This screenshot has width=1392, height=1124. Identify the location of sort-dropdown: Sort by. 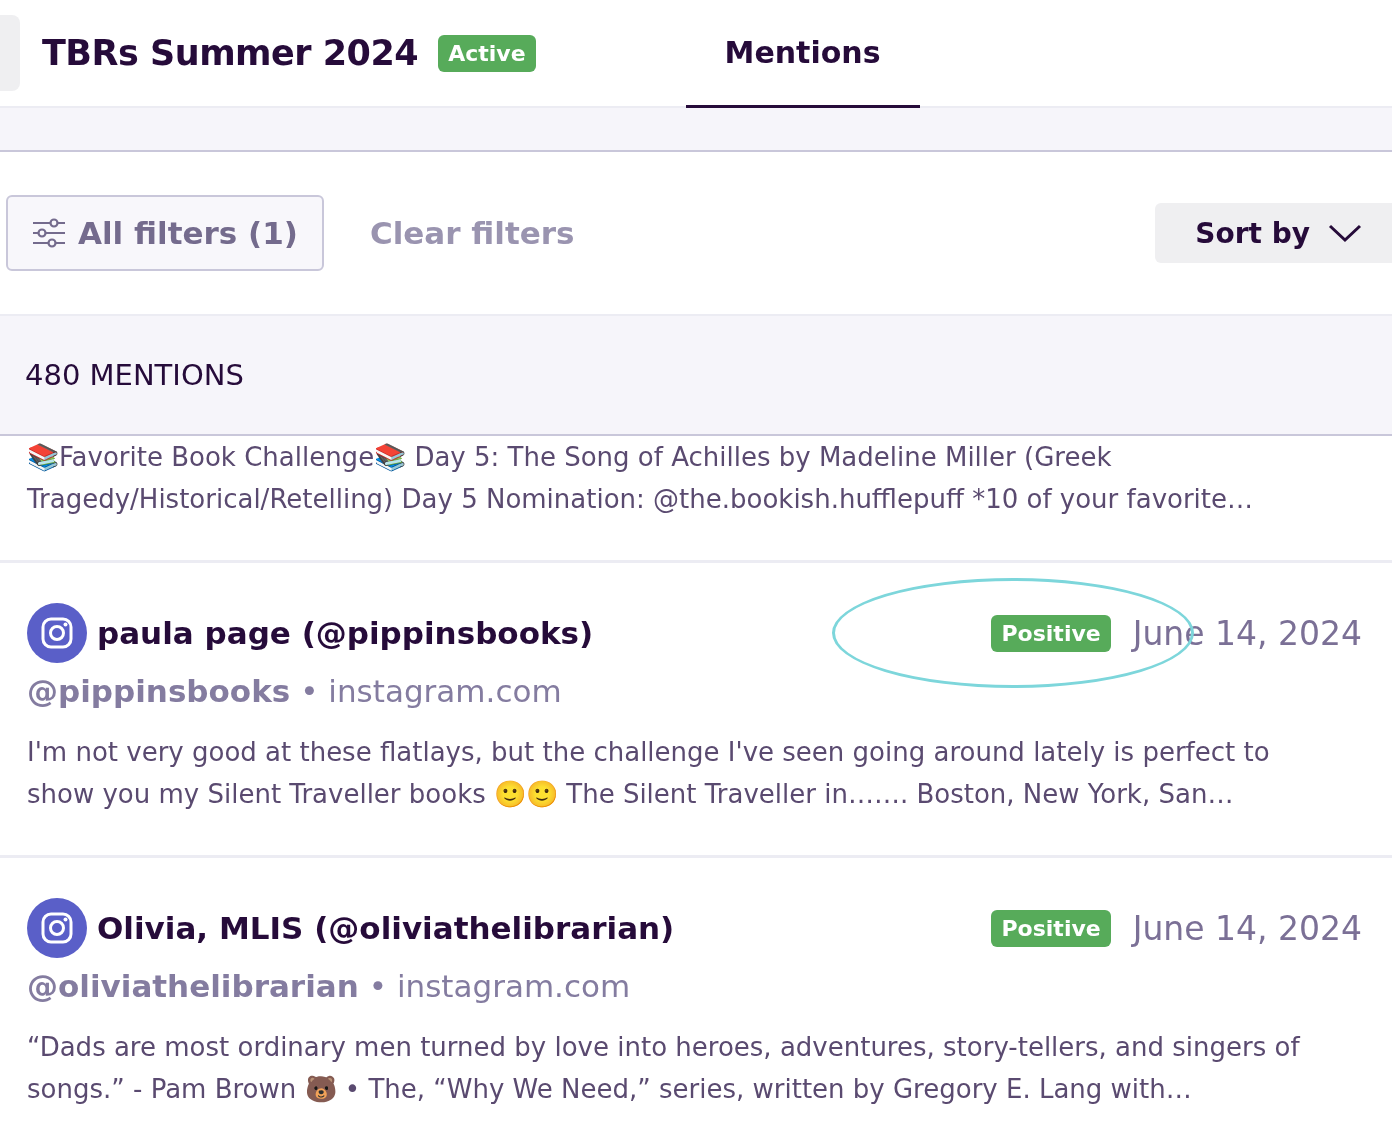
(1273, 233).